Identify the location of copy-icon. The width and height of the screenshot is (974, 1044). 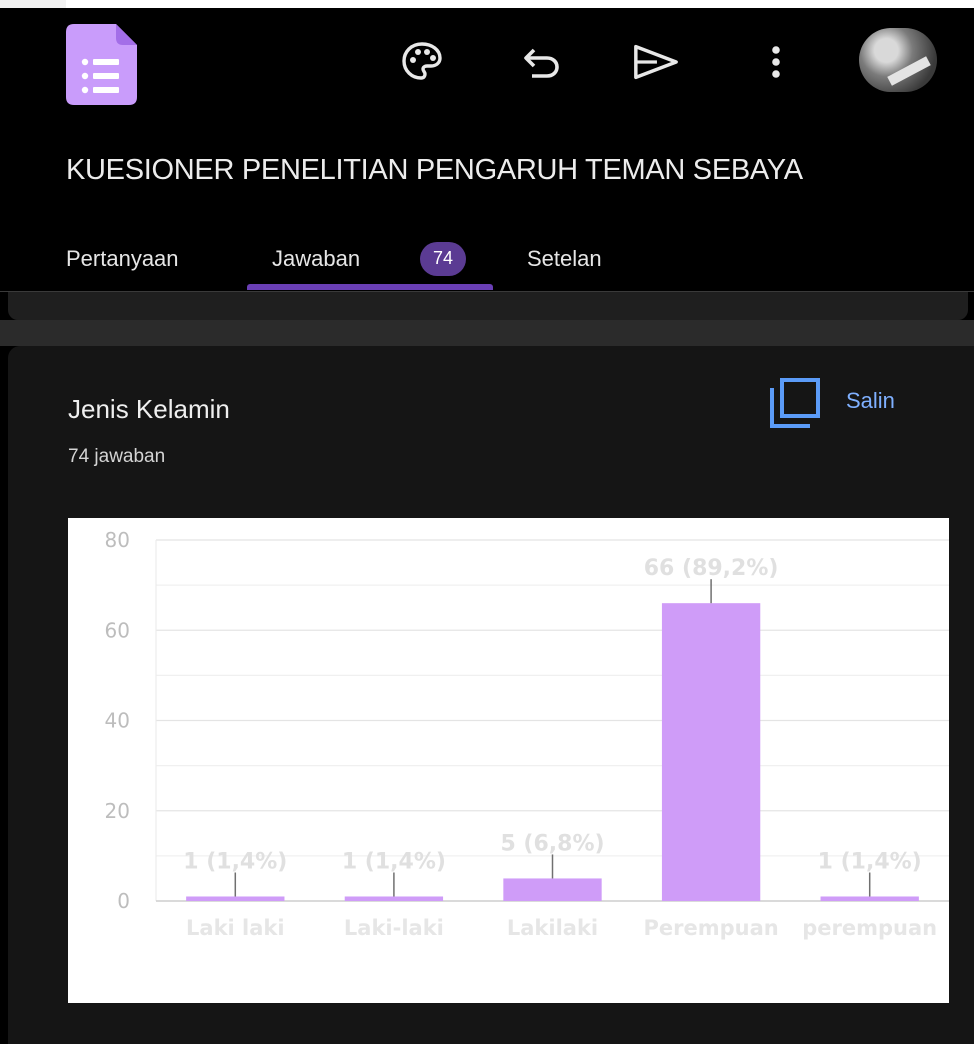
(796, 404).